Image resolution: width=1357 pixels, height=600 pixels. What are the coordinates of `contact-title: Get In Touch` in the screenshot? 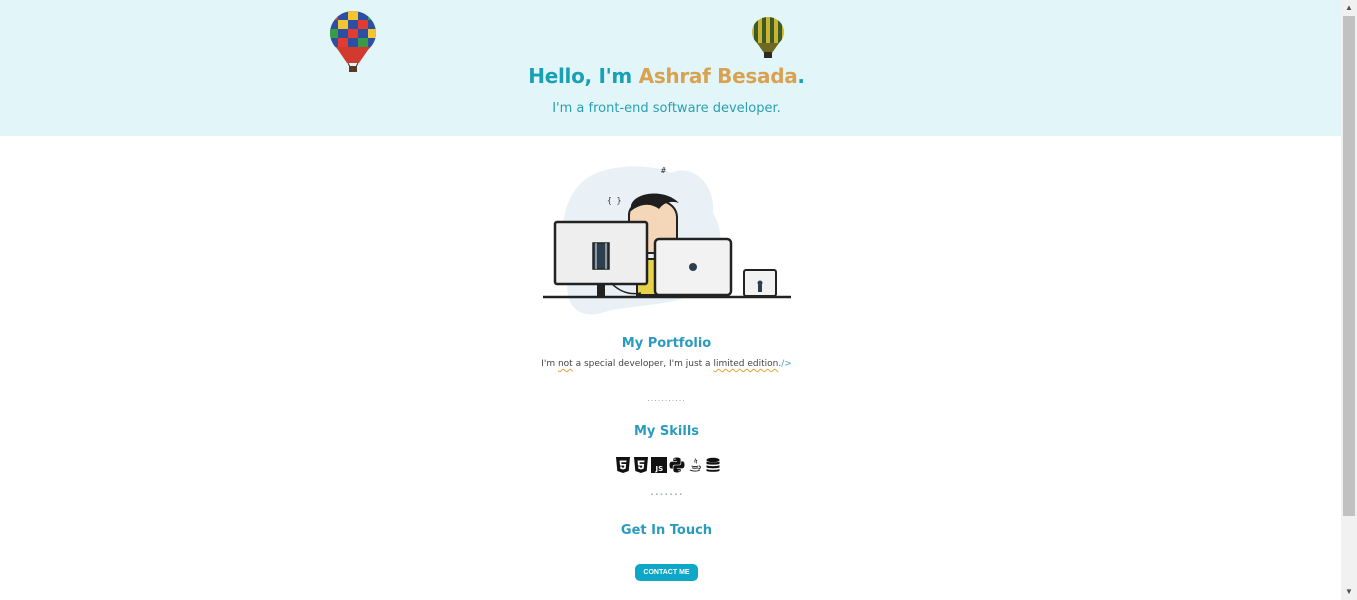 It's located at (666, 530).